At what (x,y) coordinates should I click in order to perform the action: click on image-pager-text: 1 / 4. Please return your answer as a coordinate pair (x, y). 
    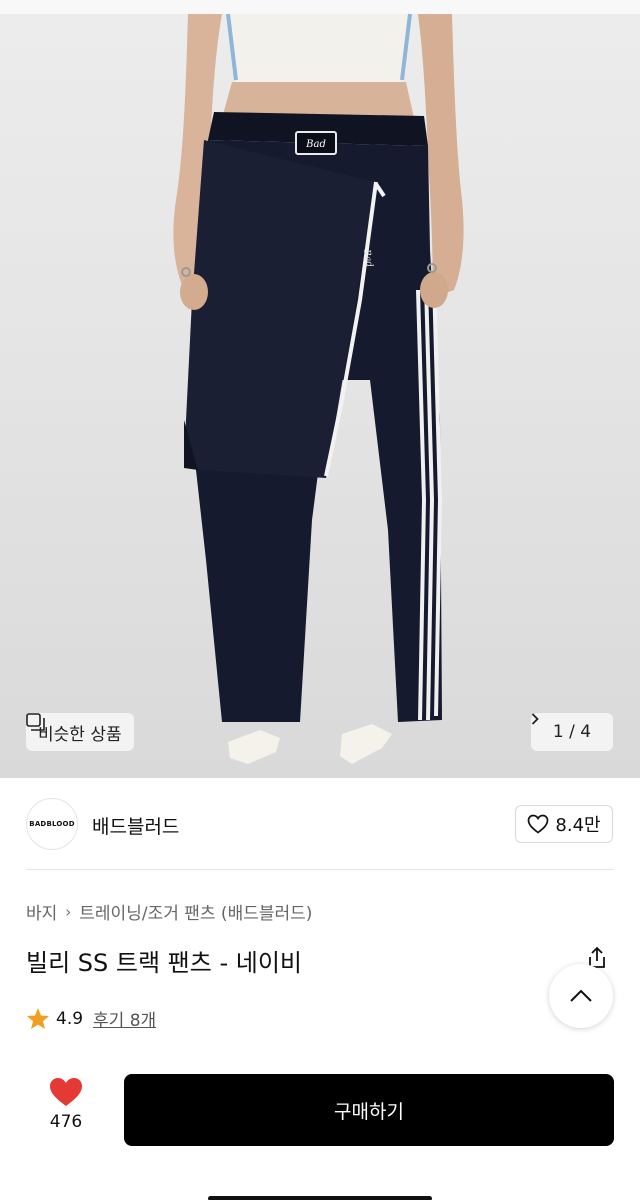
    Looking at the image, I should click on (572, 732).